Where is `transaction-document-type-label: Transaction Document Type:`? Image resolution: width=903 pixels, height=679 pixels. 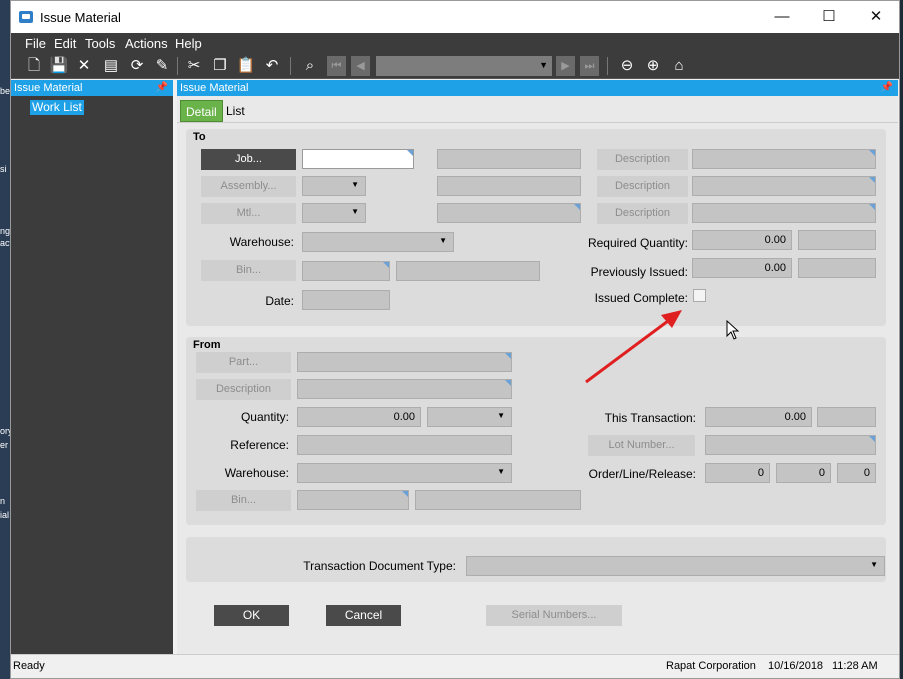
transaction-document-type-label: Transaction Document Type: is located at coordinates (379, 566).